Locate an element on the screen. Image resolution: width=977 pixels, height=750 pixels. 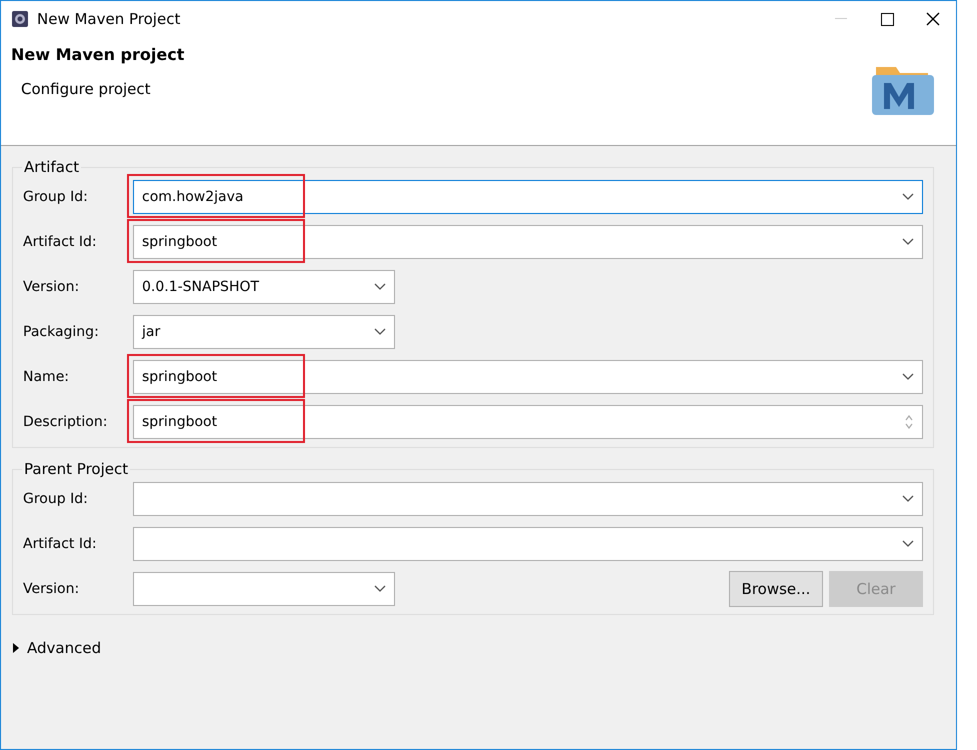
close-icon is located at coordinates (933, 19).